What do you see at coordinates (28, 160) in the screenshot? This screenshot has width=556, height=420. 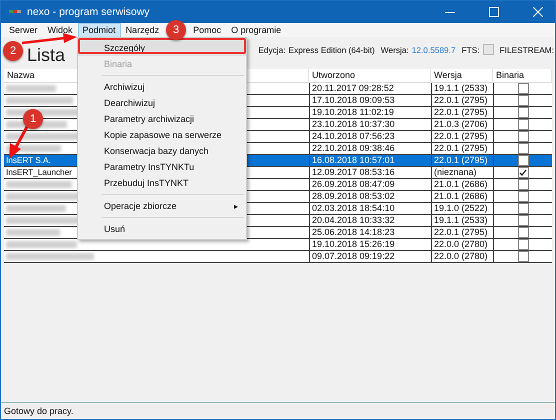 I see `table-cell: InsERT S.A.` at bounding box center [28, 160].